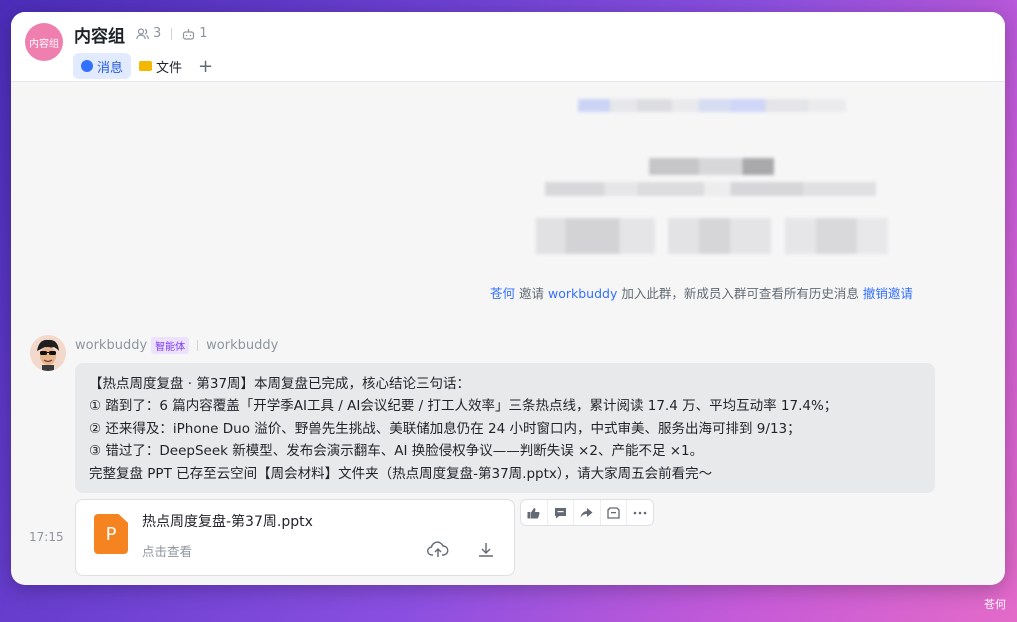 This screenshot has width=1017, height=622. I want to click on thumbs-up-icon, so click(534, 512).